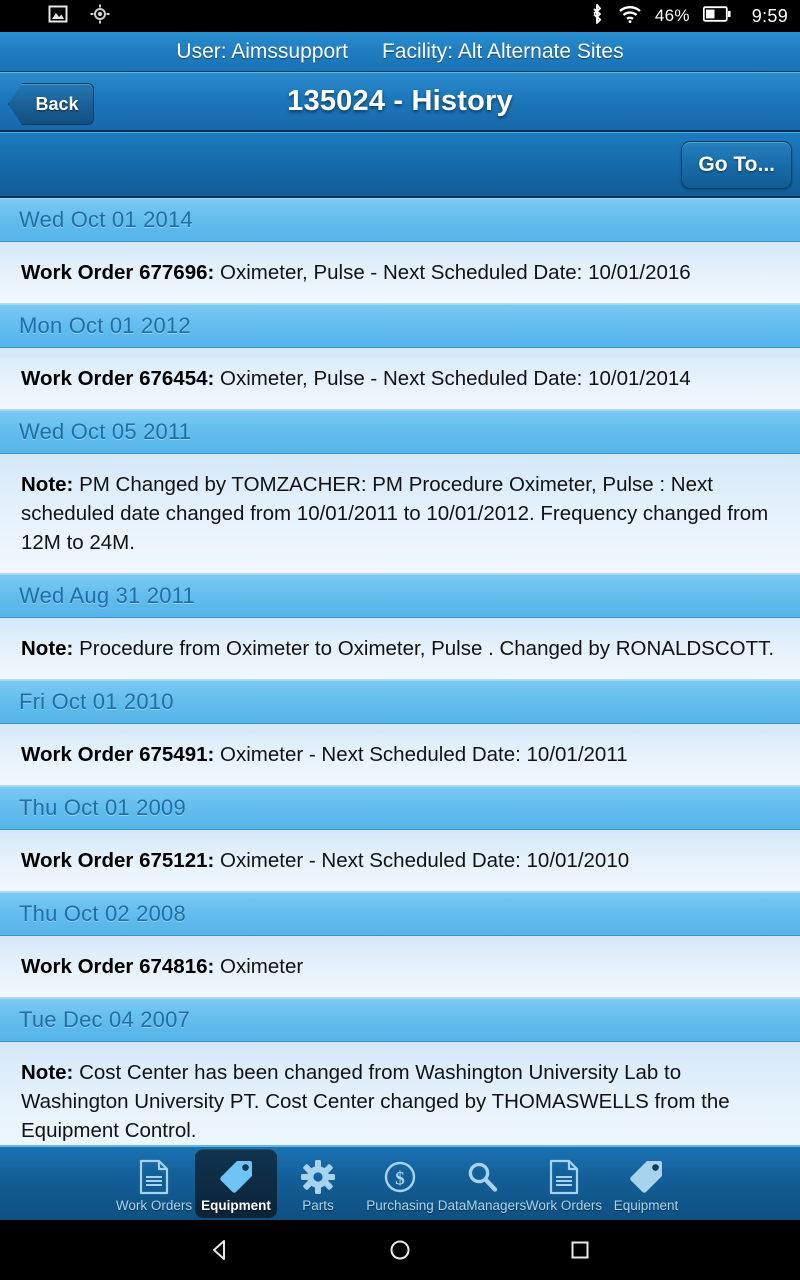  I want to click on history-date-header: Wed Oct 01 2014, so click(400, 220).